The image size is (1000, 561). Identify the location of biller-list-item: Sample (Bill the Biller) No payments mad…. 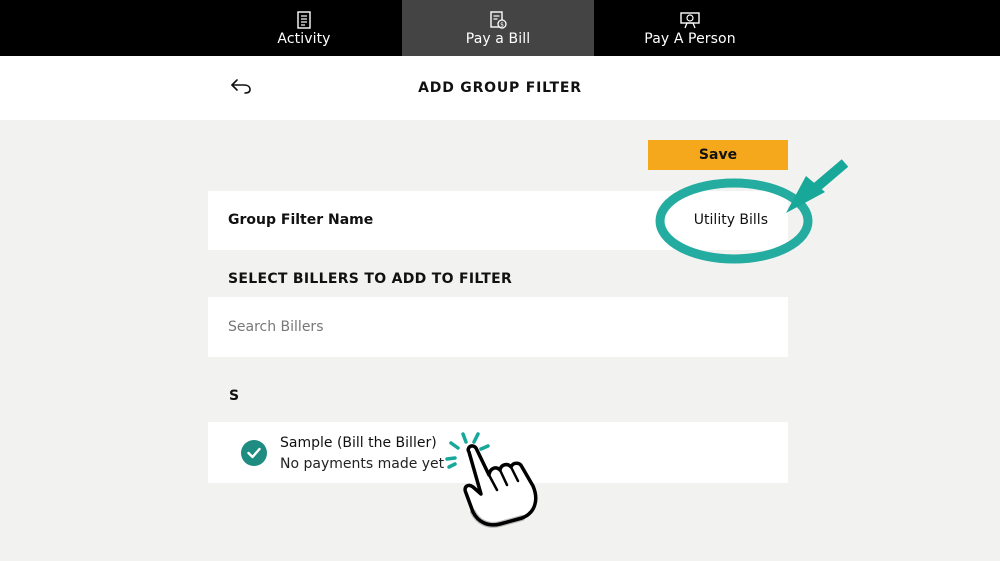
(498, 452).